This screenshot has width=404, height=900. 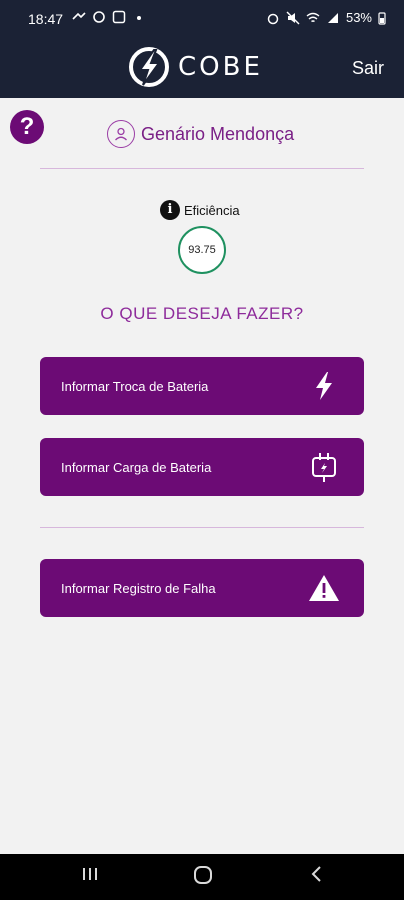 What do you see at coordinates (109, 17) in the screenshot?
I see `notification-icons` at bounding box center [109, 17].